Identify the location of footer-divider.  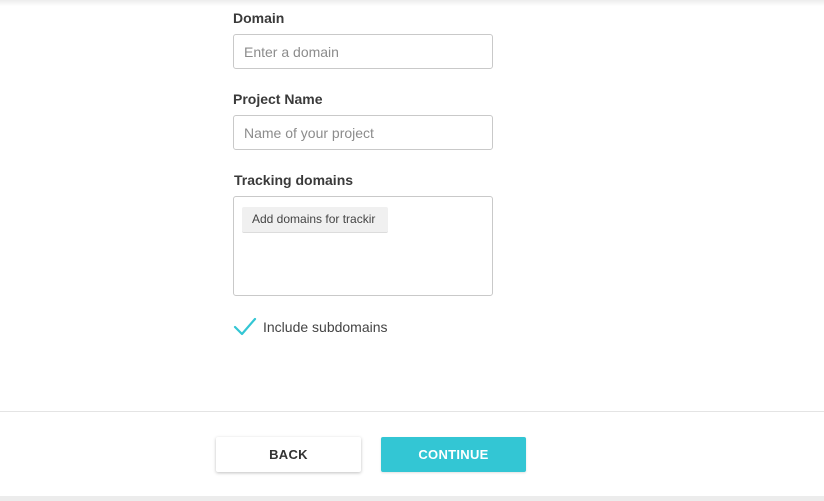
(412, 411).